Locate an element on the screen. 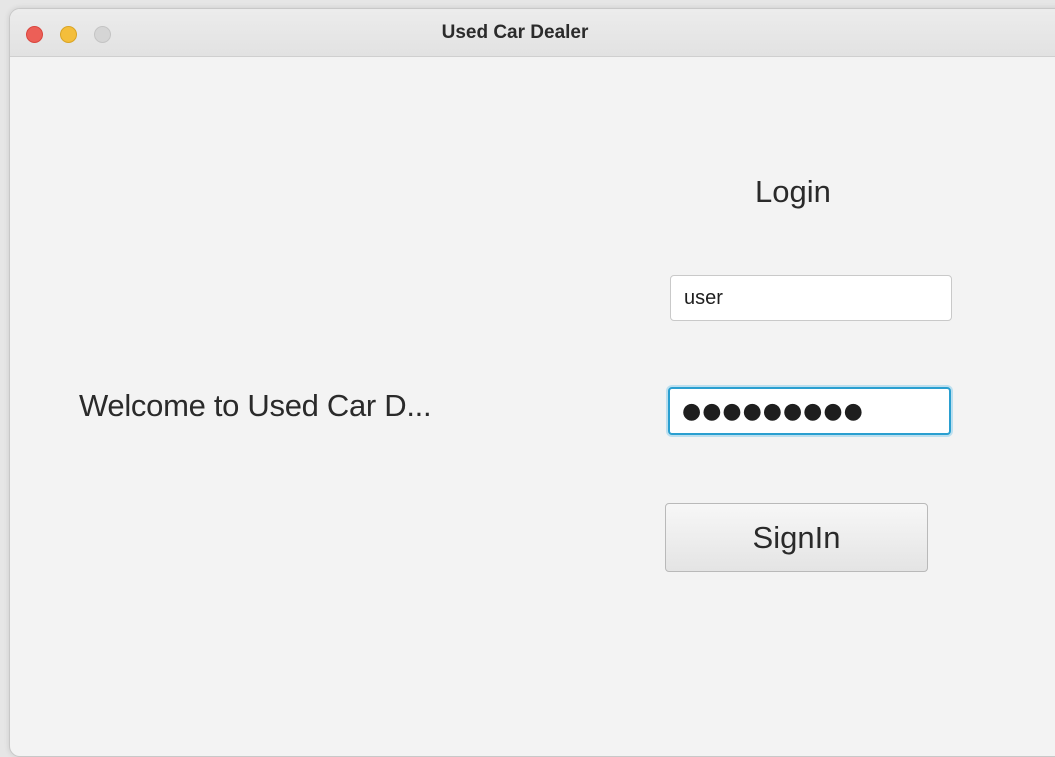 The image size is (1055, 757). login-heading: Login is located at coordinates (793, 191).